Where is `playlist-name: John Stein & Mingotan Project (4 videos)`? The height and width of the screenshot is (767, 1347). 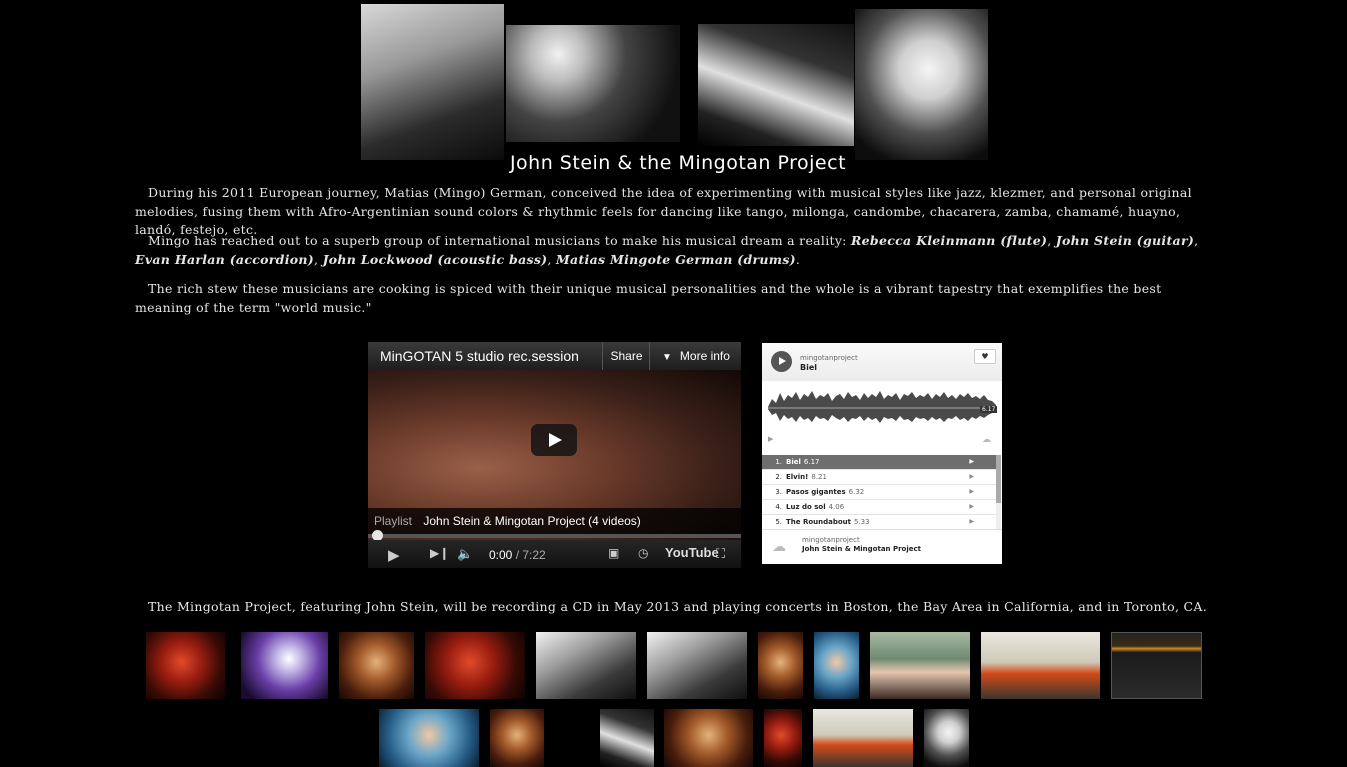 playlist-name: John Stein & Mingotan Project (4 videos) is located at coordinates (531, 521).